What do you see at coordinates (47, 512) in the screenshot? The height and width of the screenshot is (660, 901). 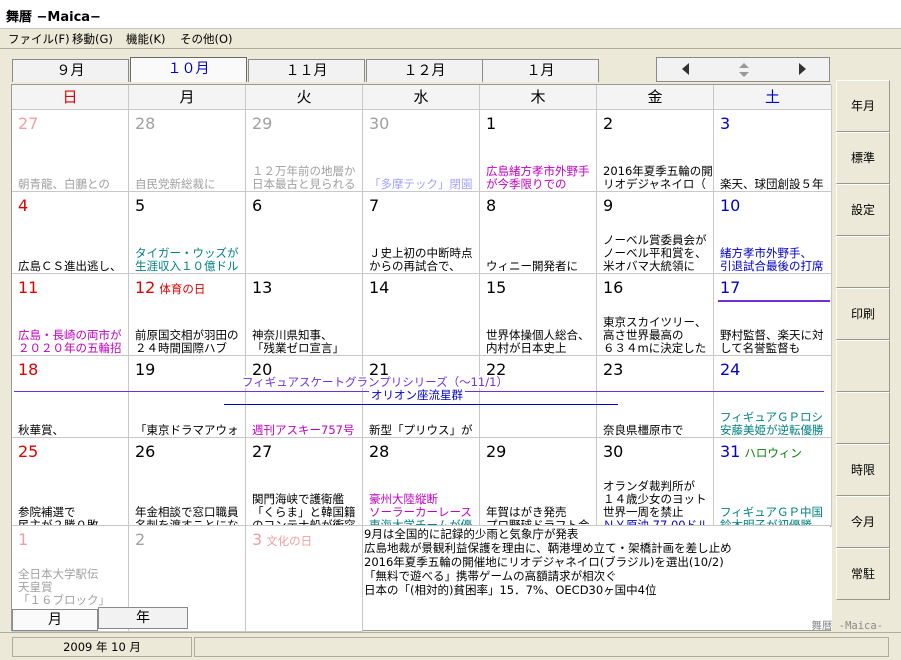 I see `event-text: 参院補選で` at bounding box center [47, 512].